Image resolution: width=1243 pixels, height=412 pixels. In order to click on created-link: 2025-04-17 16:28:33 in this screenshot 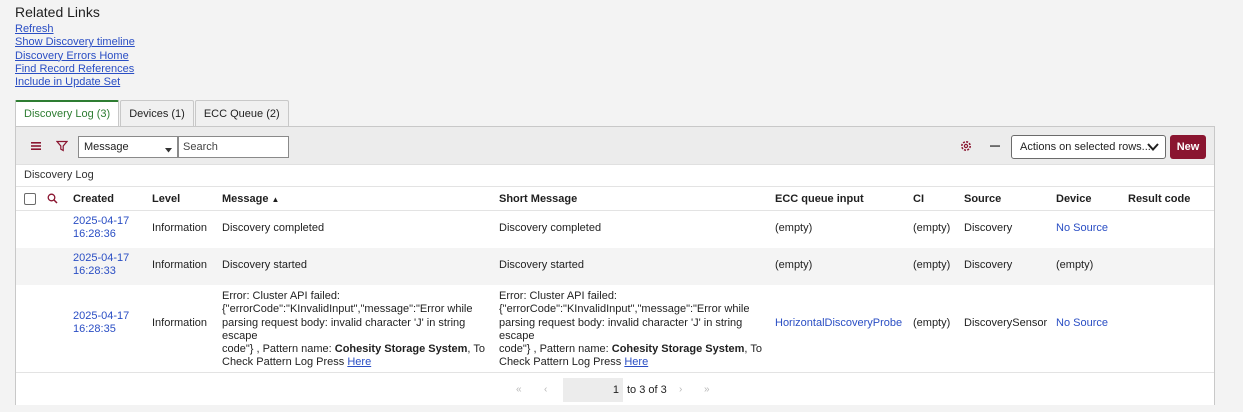, I will do `click(101, 265)`.